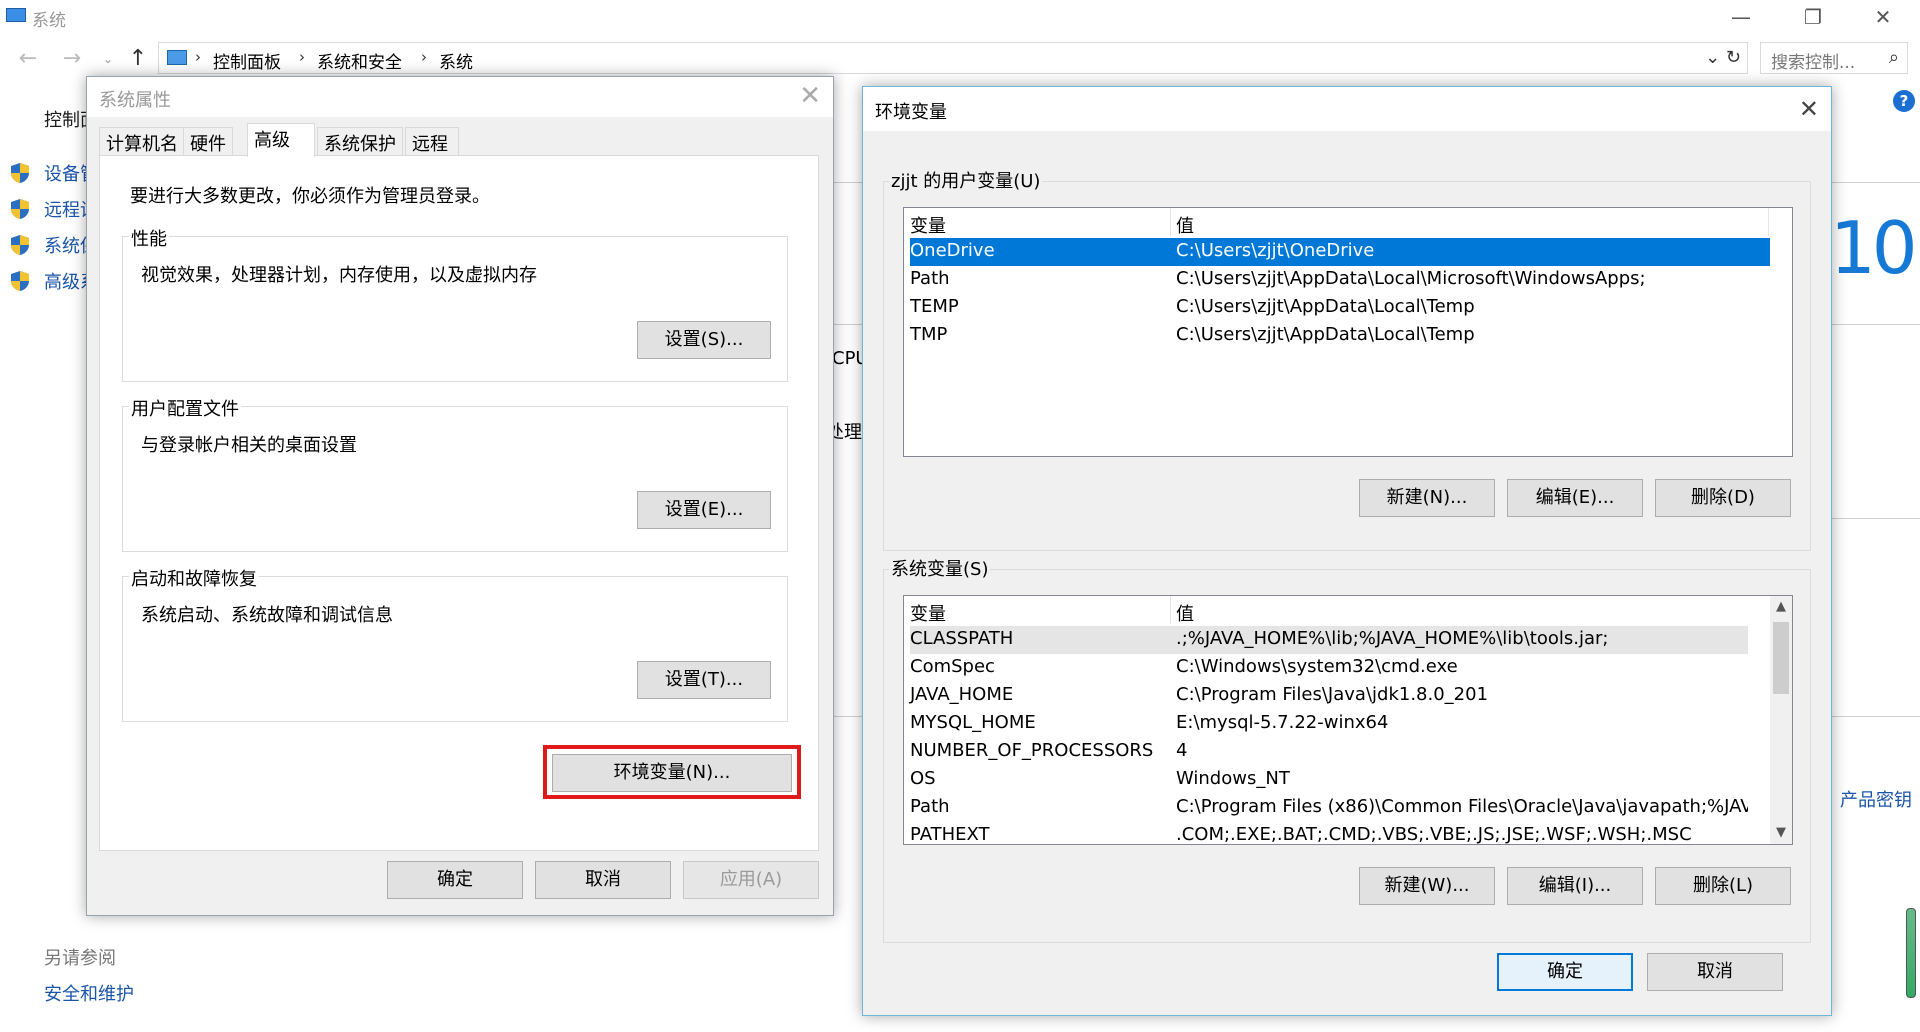 The image size is (1920, 1032). I want to click on tab-advanced: 高级, so click(281, 140).